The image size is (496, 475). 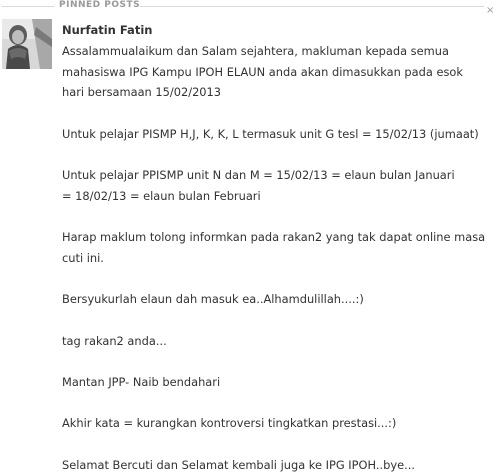 I want to click on post-text-line: = 18/02/13 = elaun bulan Februari, so click(x=161, y=195).